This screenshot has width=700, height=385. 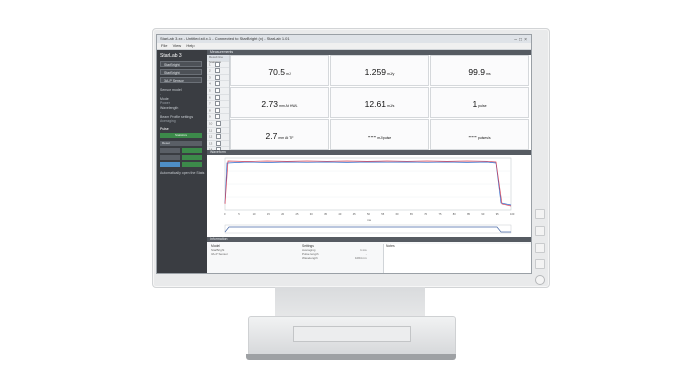 I want to click on menu-view: View, so click(x=177, y=45).